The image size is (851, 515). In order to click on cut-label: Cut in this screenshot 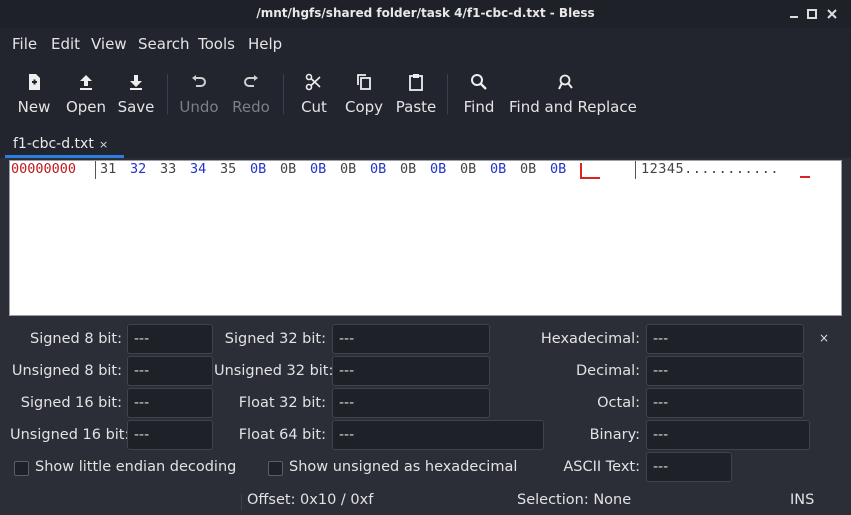, I will do `click(314, 107)`.